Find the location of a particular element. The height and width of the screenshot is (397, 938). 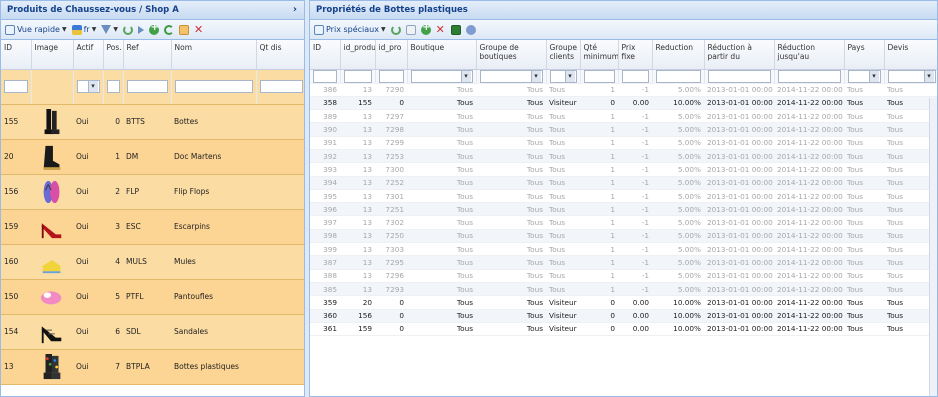

column-header: Ref is located at coordinates (147, 55).